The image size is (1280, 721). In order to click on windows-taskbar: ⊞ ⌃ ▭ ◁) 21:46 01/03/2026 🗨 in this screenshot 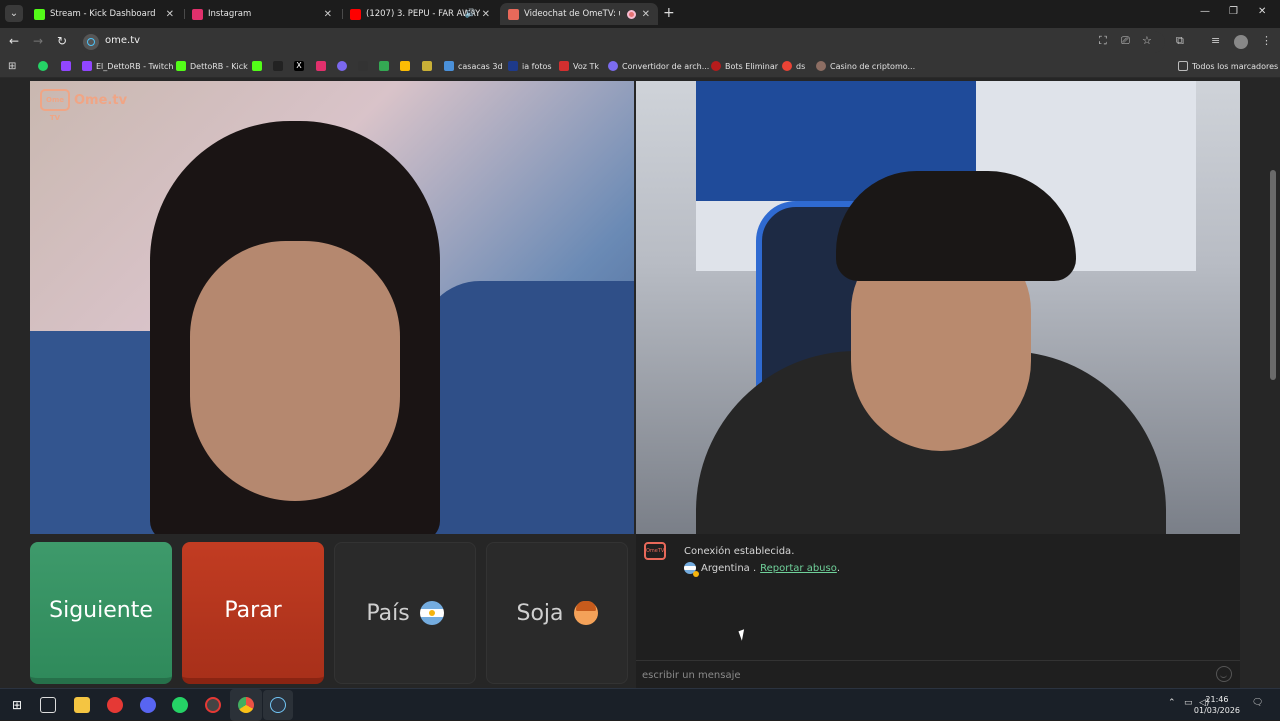, I will do `click(640, 704)`.